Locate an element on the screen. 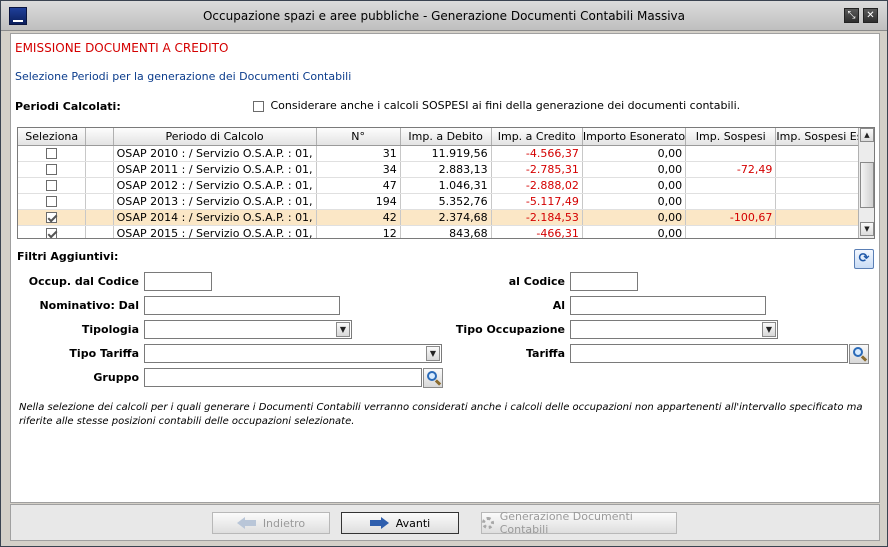 The image size is (888, 547). tipo-tariffa-select: ▼ is located at coordinates (293, 353).